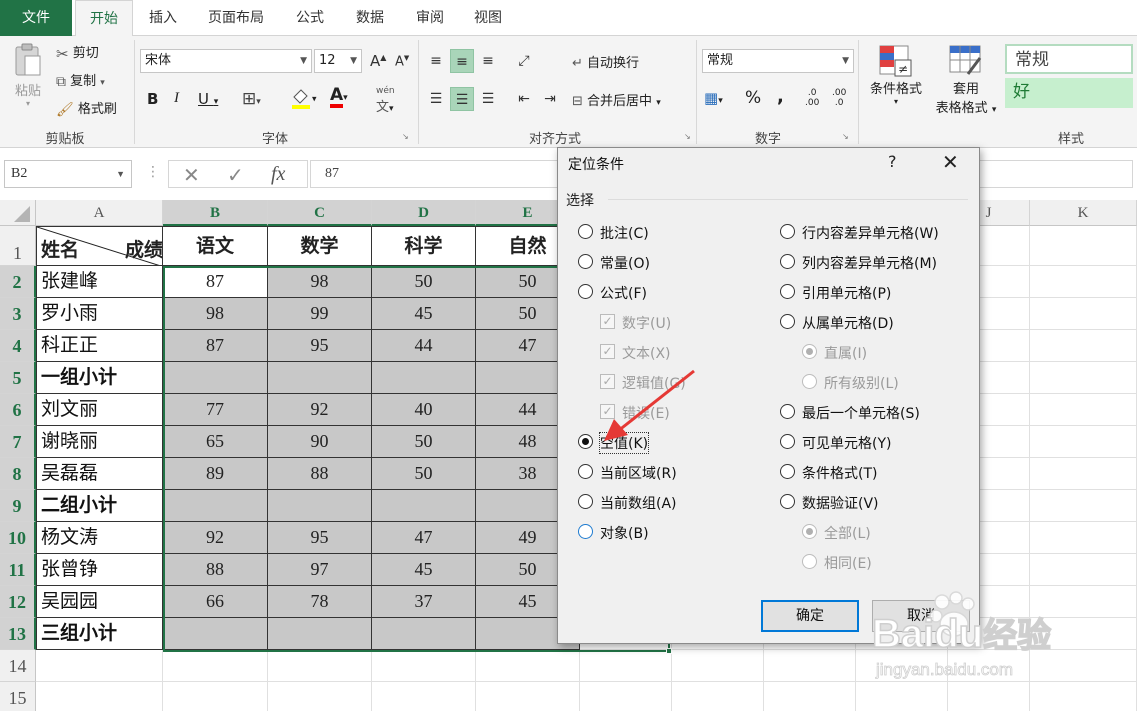  Describe the element at coordinates (18, 570) in the screenshot. I see `row-header-11: 11` at that location.